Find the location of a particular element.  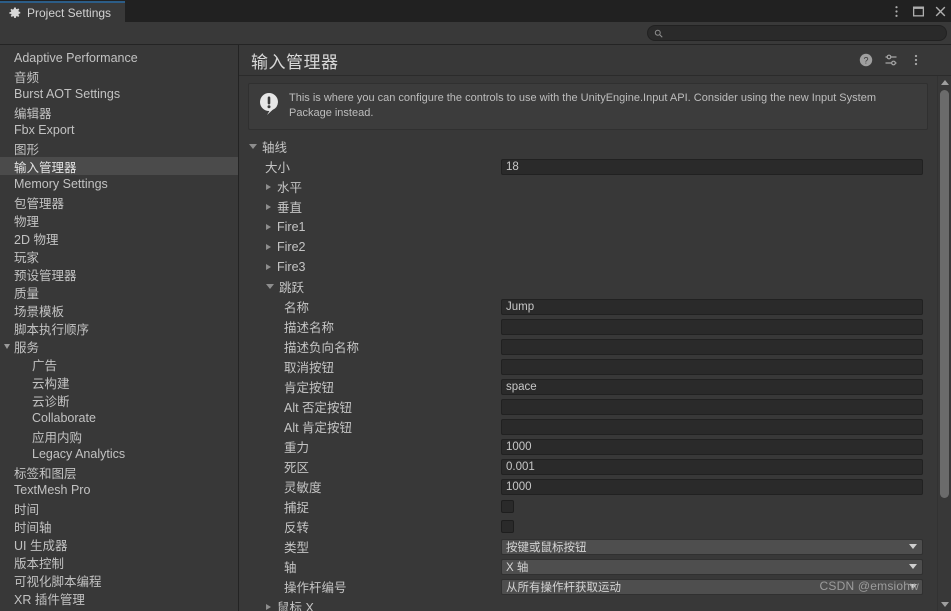

vertical-scrollbar is located at coordinates (944, 343).